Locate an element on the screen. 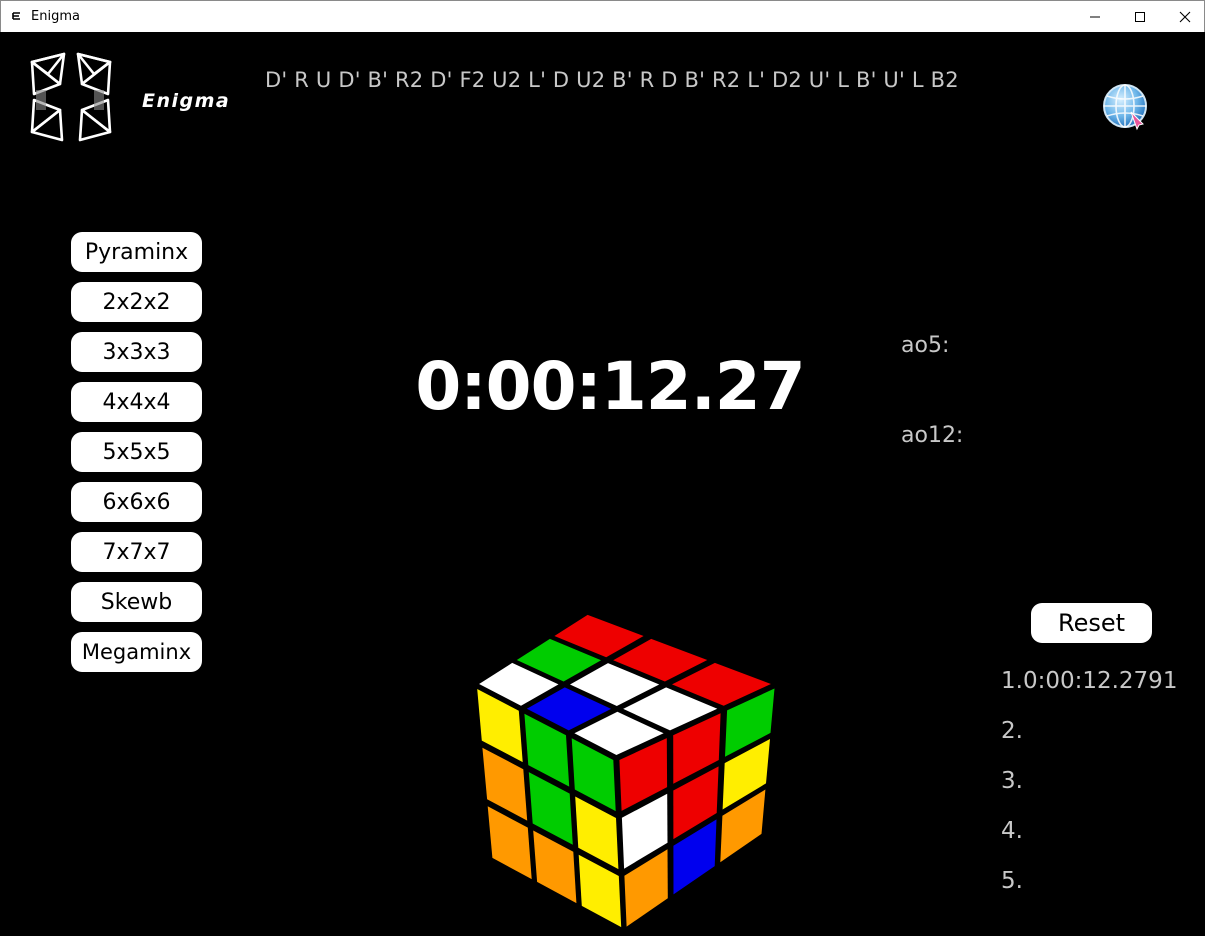 Image resolution: width=1205 pixels, height=936 pixels. window-title: Enigma is located at coordinates (55, 16).